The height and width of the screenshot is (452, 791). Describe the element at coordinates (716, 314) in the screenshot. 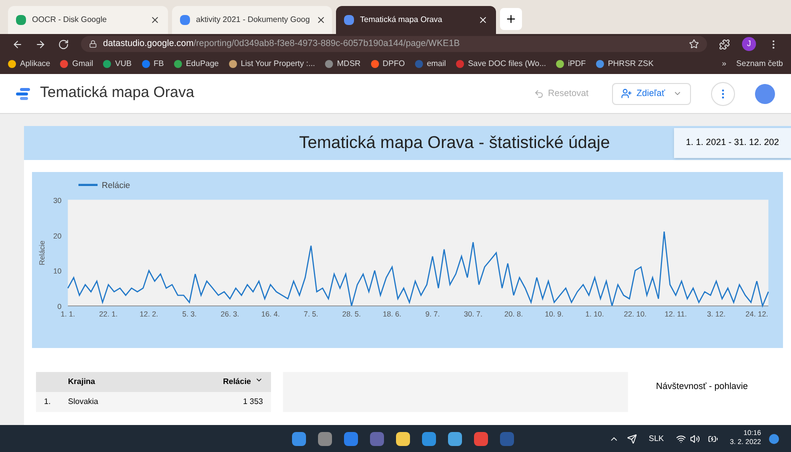

I see `x-tick-label: 3. 12.` at that location.